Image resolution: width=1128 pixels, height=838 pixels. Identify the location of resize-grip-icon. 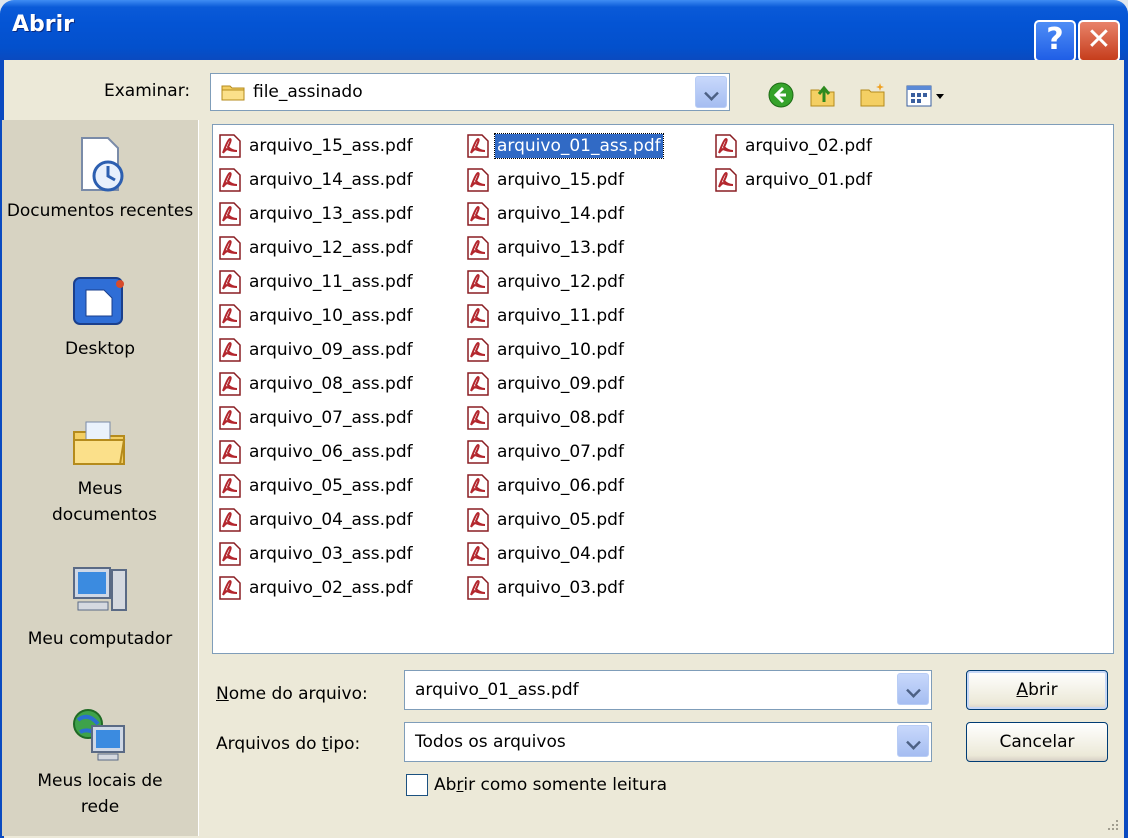
(1112, 824).